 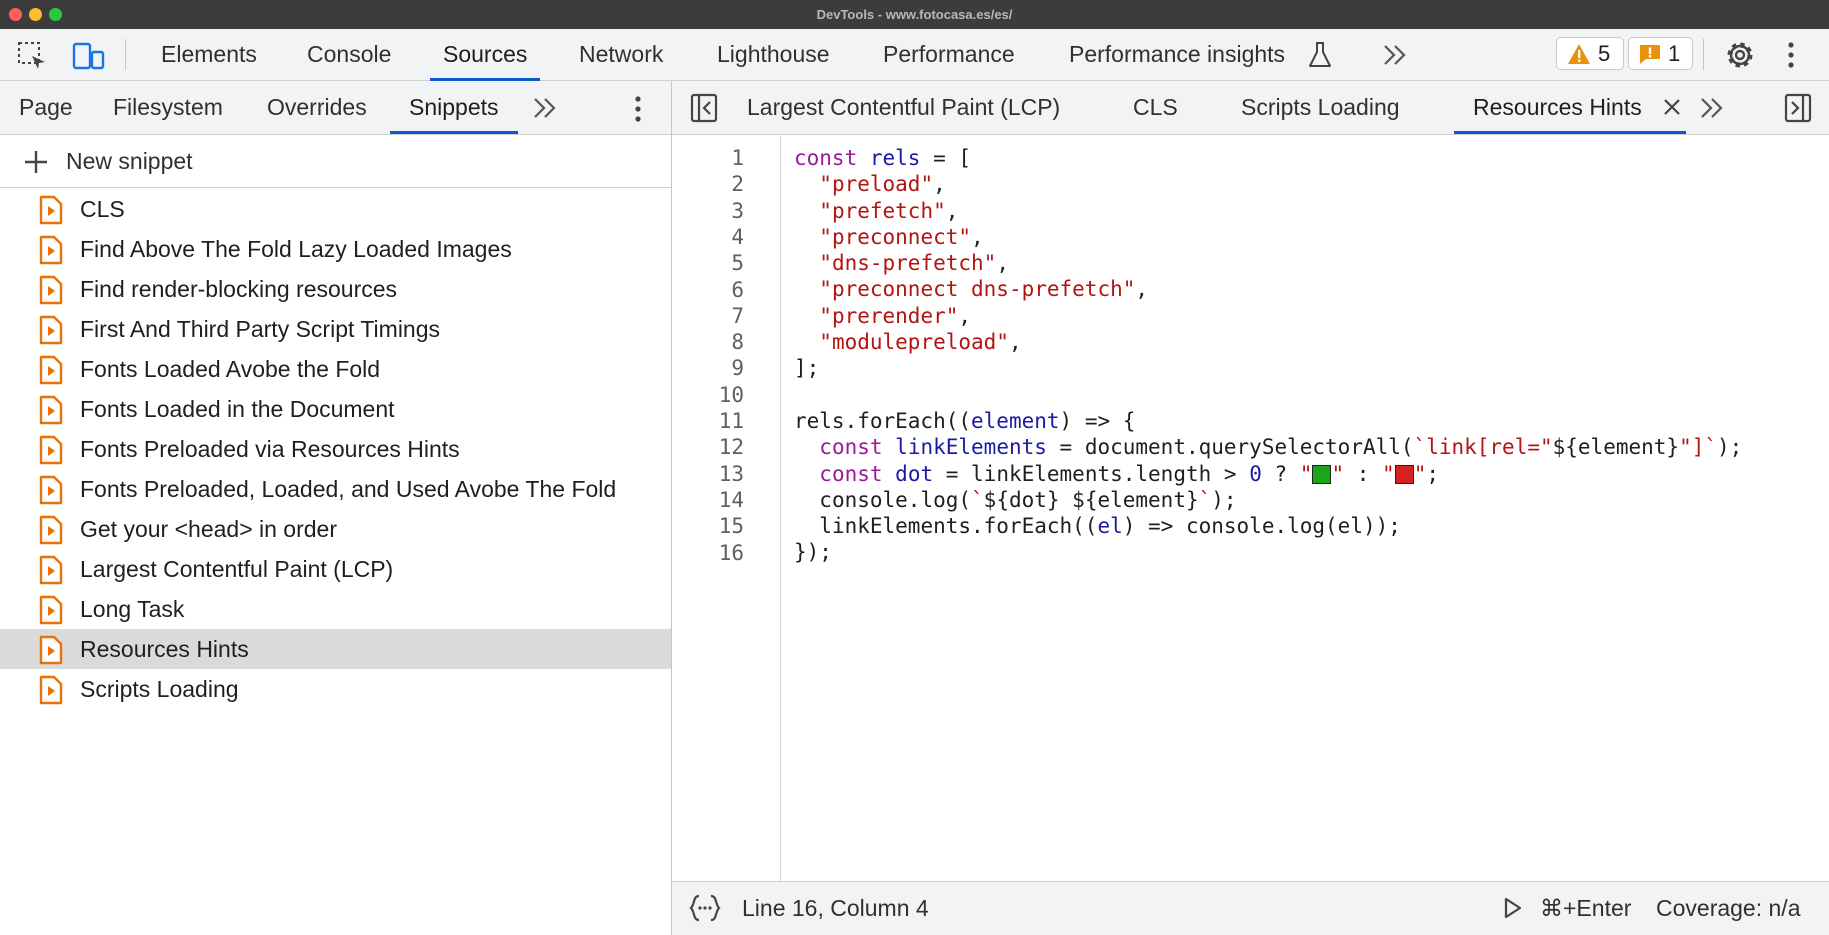 What do you see at coordinates (1205, 499) in the screenshot?
I see `code-string: `` at bounding box center [1205, 499].